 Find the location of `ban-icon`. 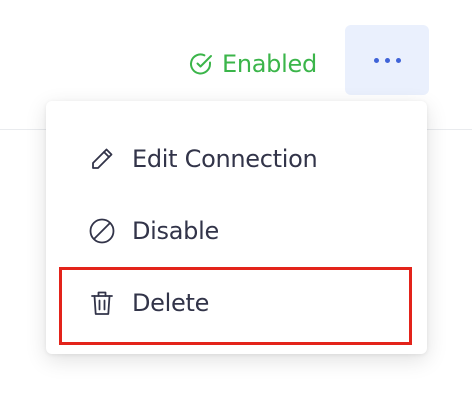

ban-icon is located at coordinates (102, 231).